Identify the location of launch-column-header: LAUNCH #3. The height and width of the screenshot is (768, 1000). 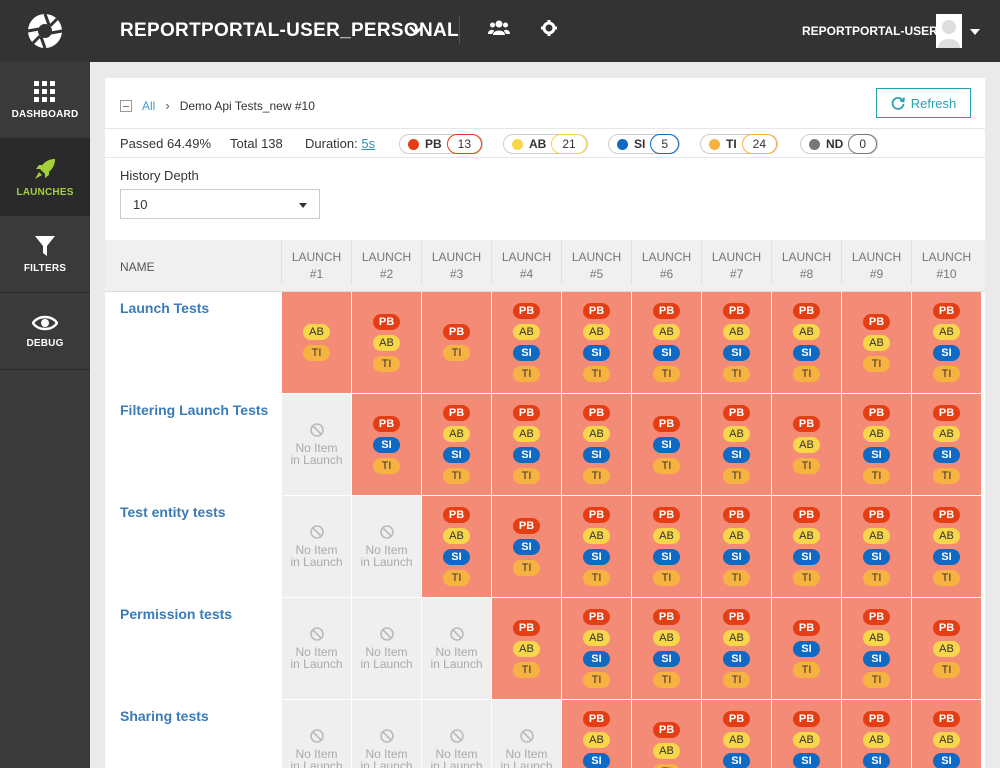
(456, 262).